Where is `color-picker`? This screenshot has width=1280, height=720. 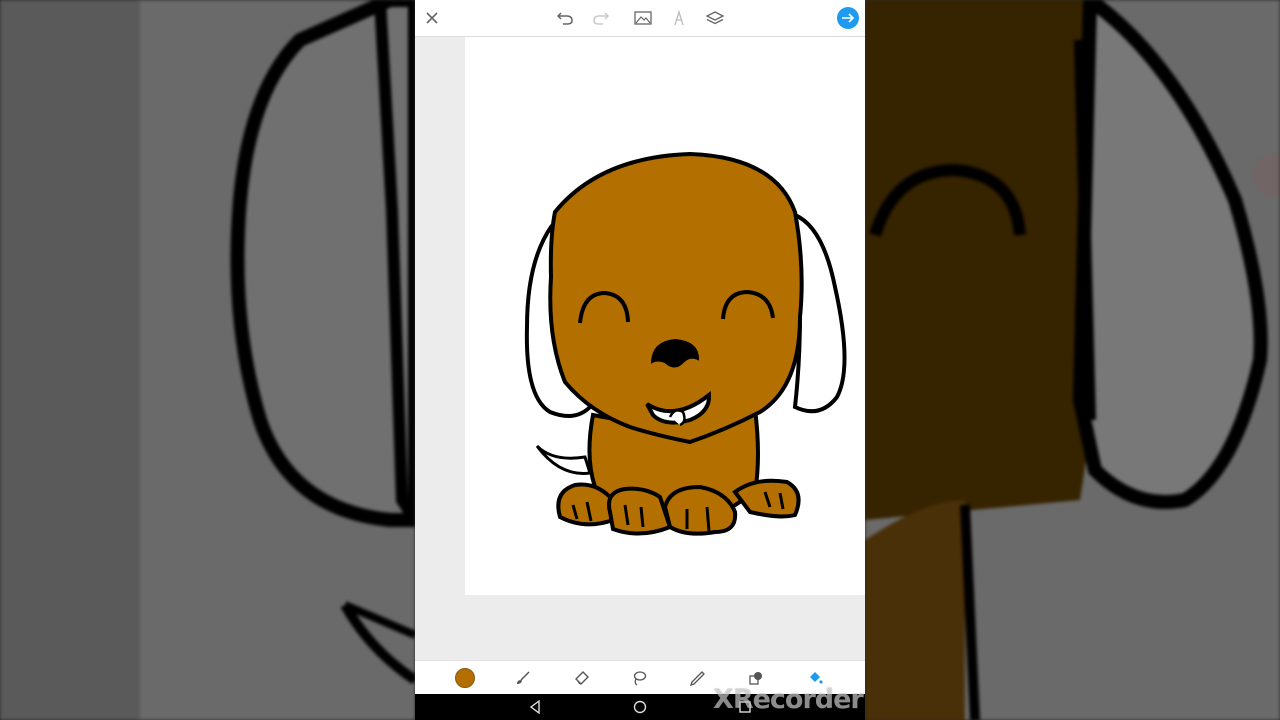 color-picker is located at coordinates (465, 678).